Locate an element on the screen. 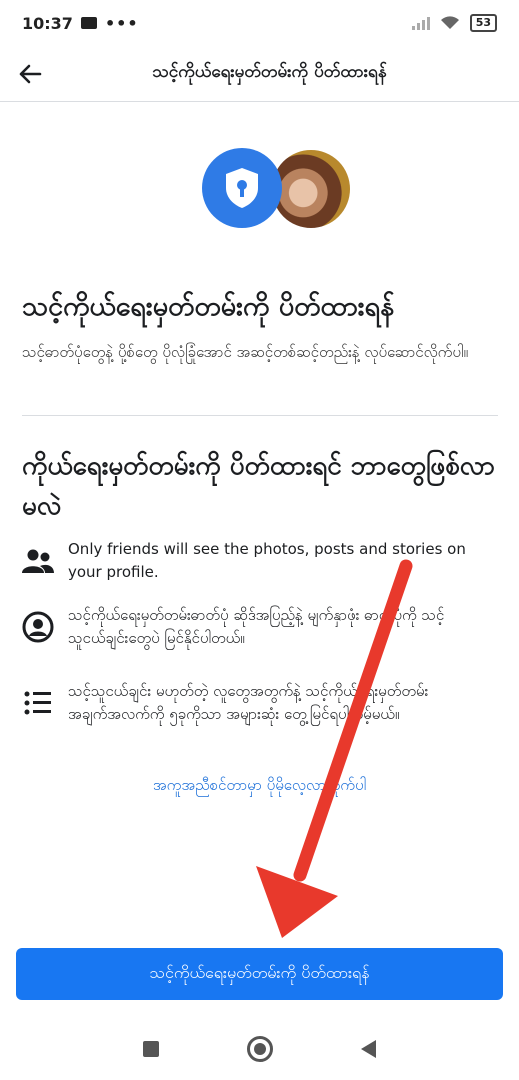 The image size is (519, 1080). help-center-link: အကူအညီစင်တာမှာ ပိုမိုလေ့လာလိုက်ပါ is located at coordinates (259, 787).